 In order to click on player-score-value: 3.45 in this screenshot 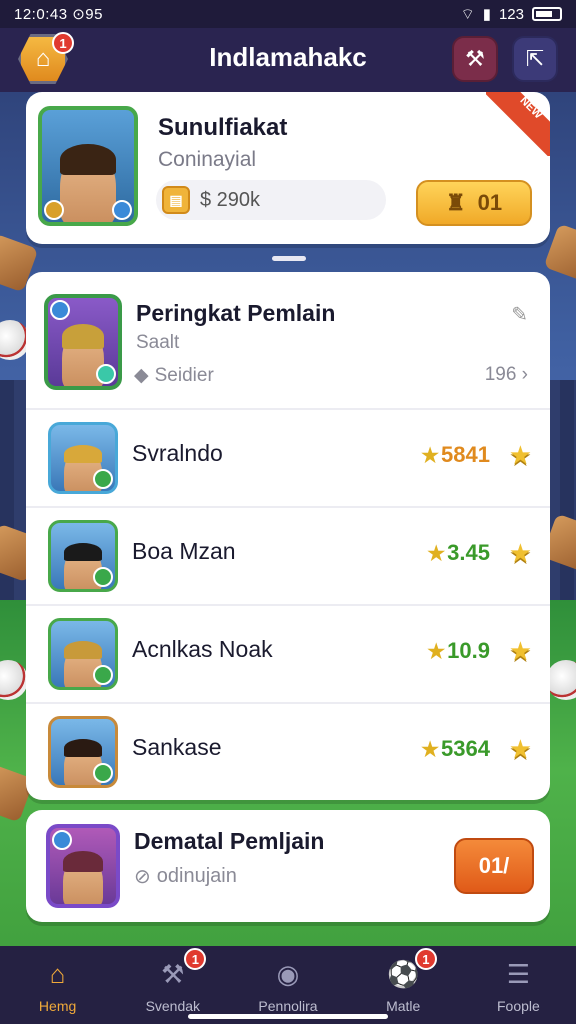, I will do `click(468, 552)`.